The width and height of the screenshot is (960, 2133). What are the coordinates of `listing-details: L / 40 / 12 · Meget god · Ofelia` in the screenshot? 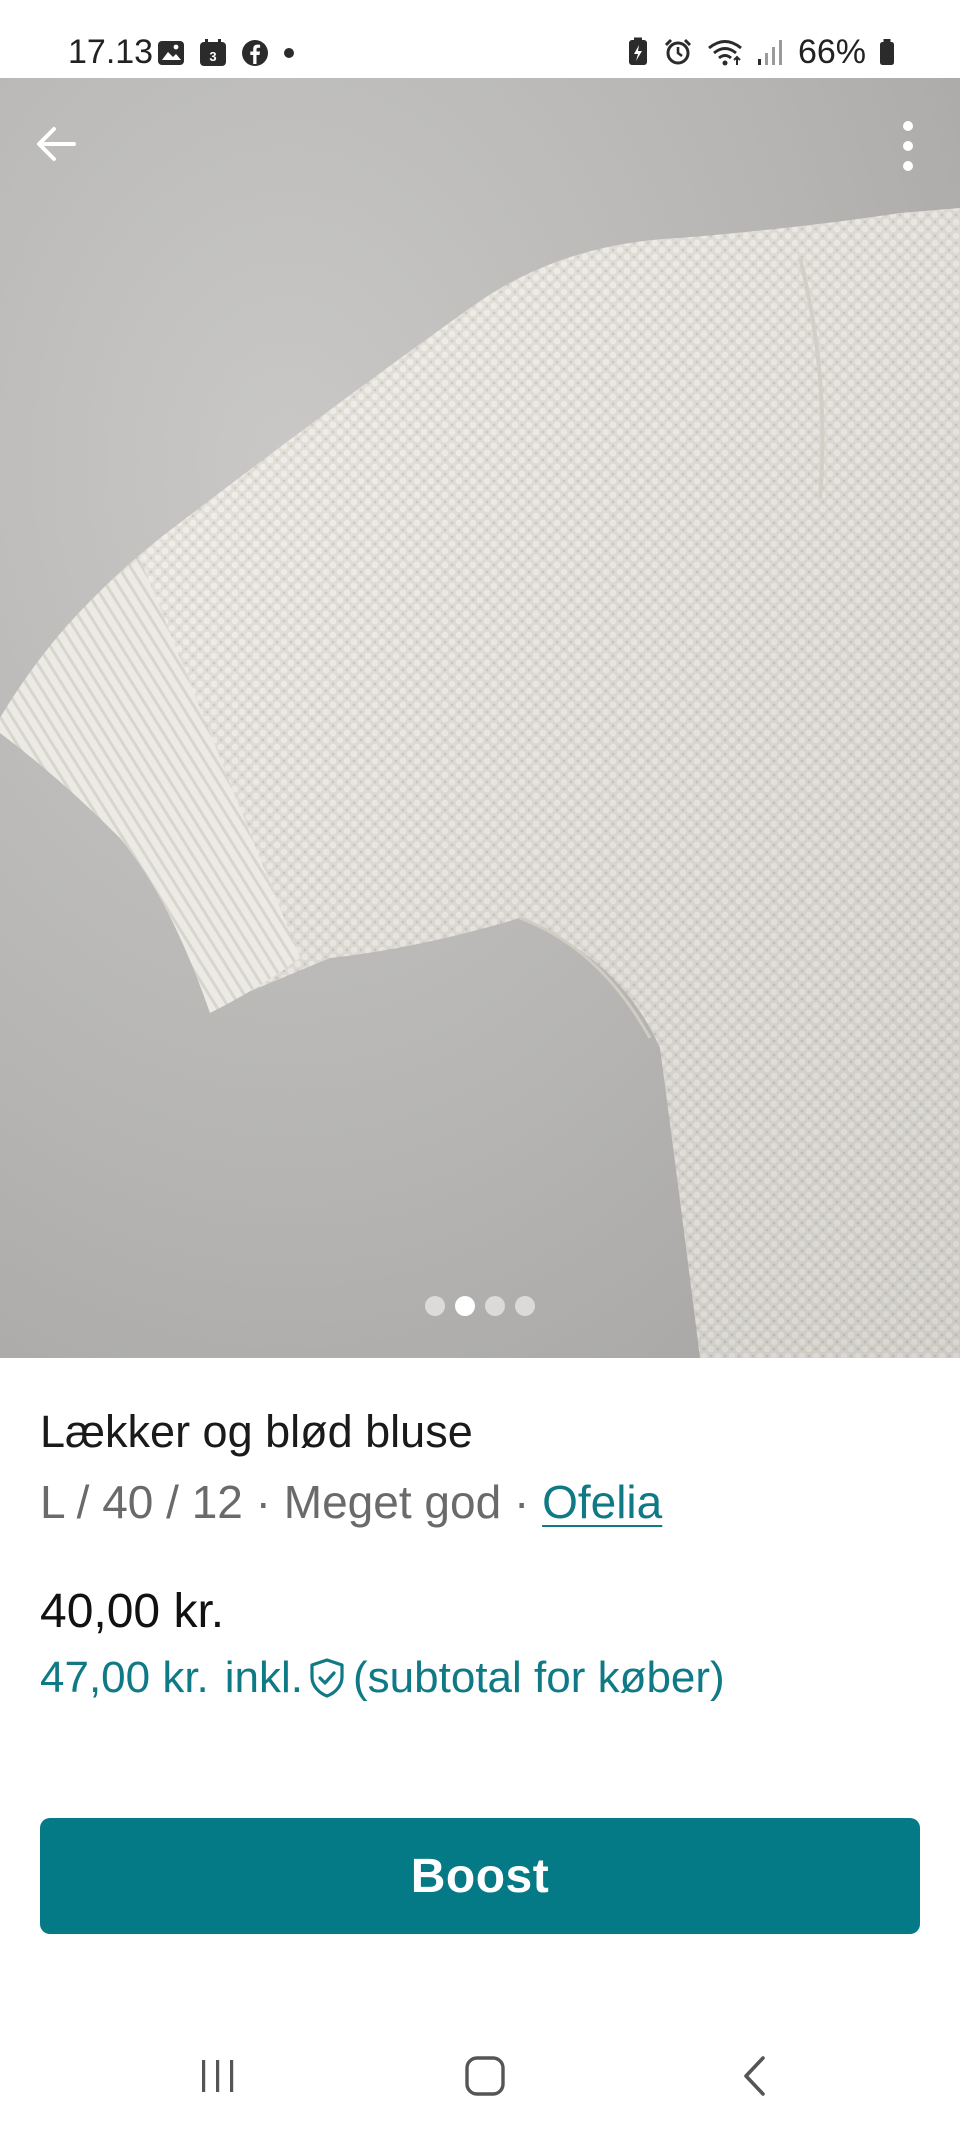 It's located at (351, 1502).